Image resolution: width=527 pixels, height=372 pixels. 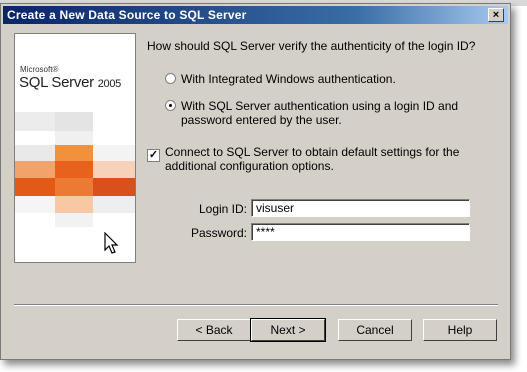 I want to click on button-separator, so click(x=256, y=305).